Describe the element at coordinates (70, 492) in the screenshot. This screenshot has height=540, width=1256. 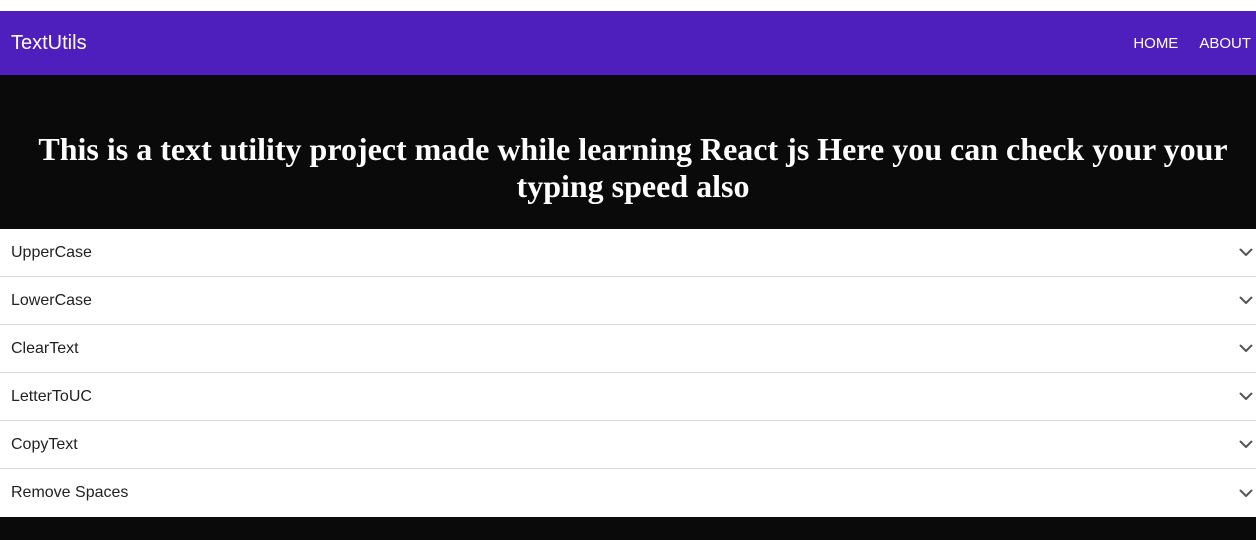
I see `accordion-label: Remove Spaces` at that location.